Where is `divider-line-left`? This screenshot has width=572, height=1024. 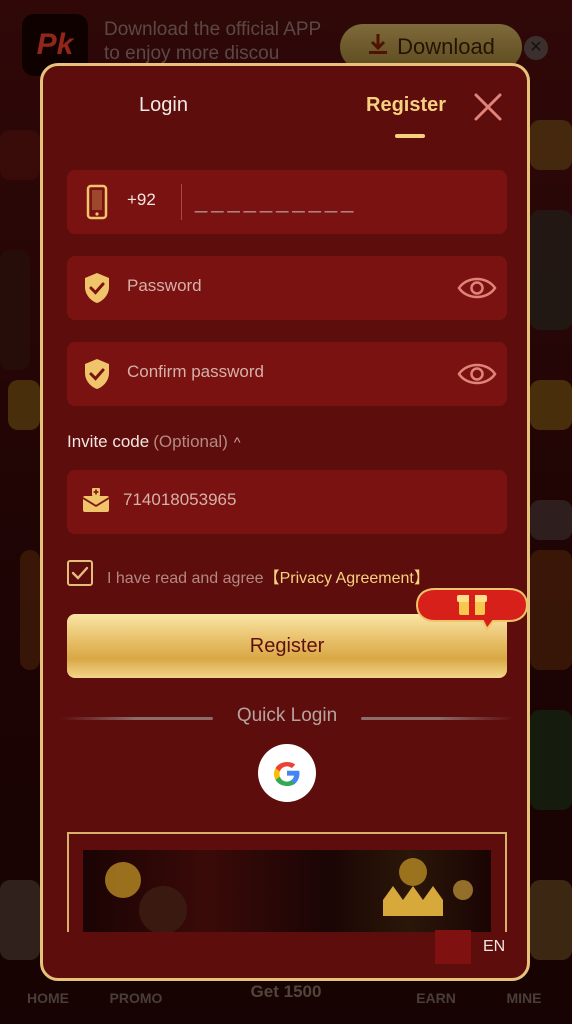 divider-line-left is located at coordinates (137, 718).